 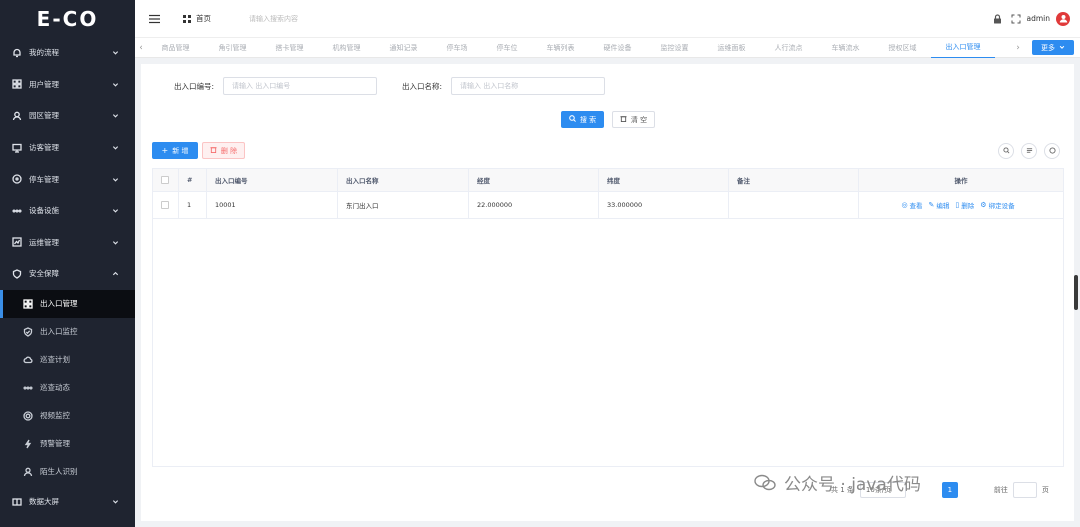 I want to click on edit-icon: ✎, so click(x=931, y=205).